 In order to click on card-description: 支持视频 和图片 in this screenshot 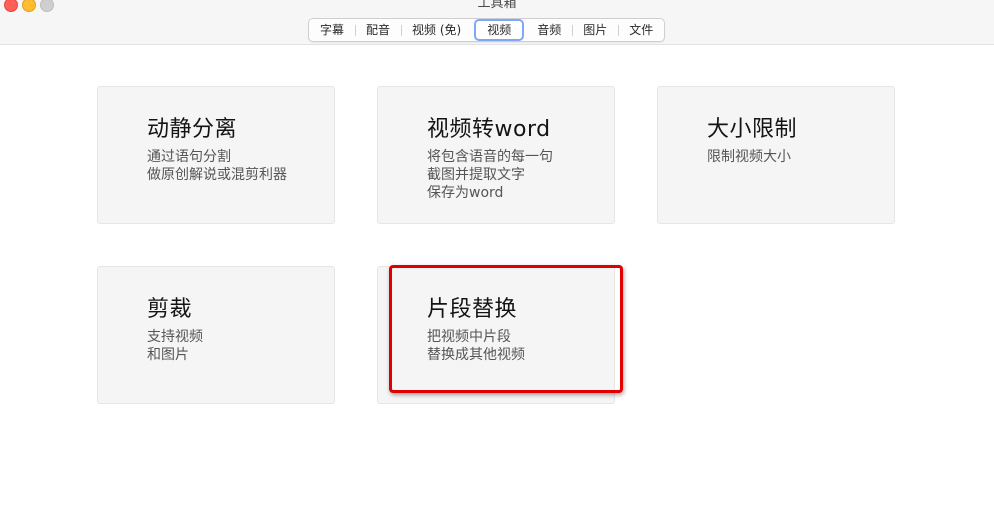, I will do `click(175, 346)`.